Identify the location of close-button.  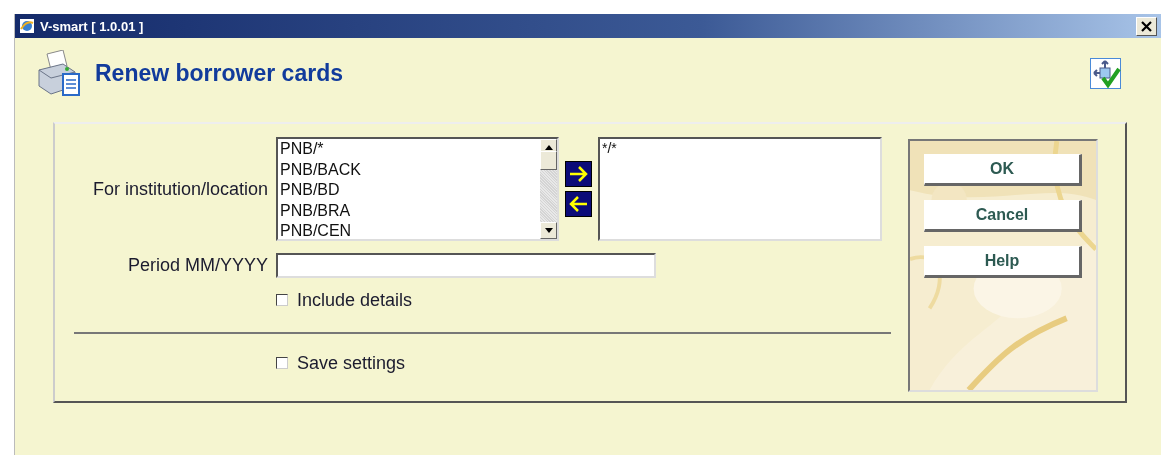
(1146, 26).